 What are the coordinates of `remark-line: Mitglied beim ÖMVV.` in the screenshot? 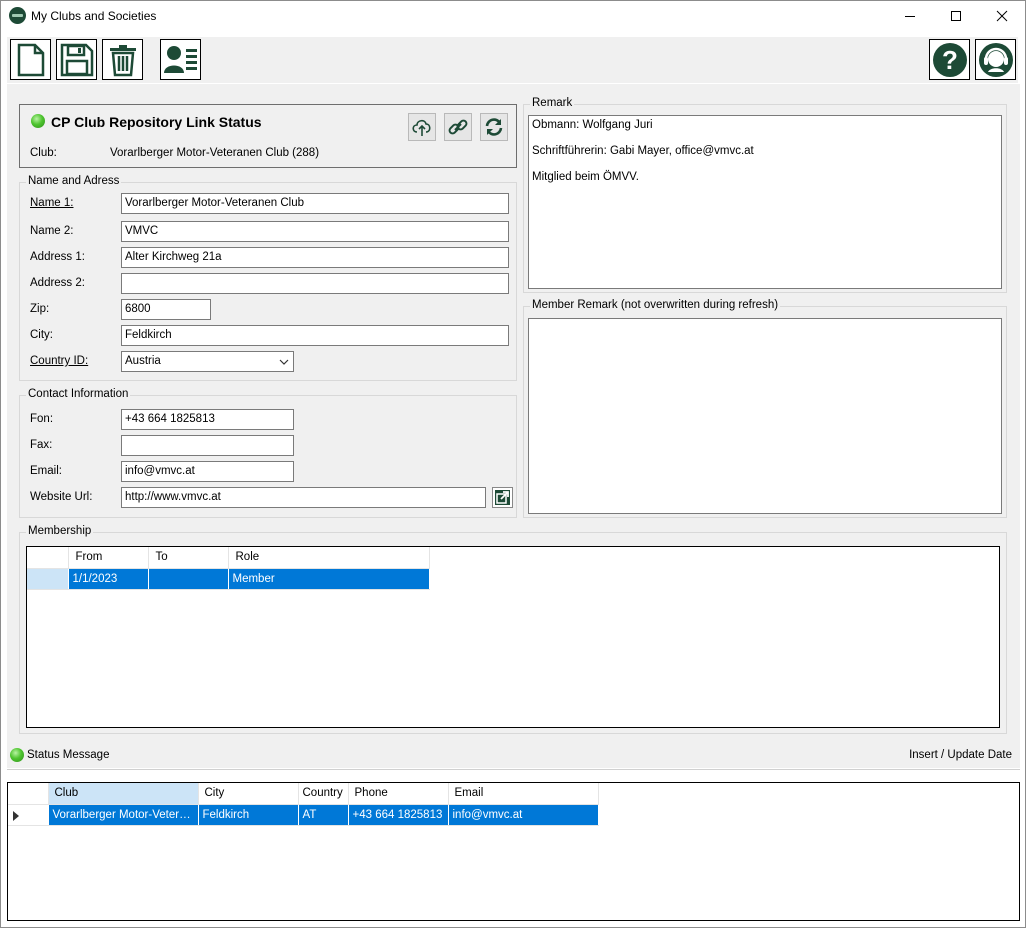 It's located at (585, 177).